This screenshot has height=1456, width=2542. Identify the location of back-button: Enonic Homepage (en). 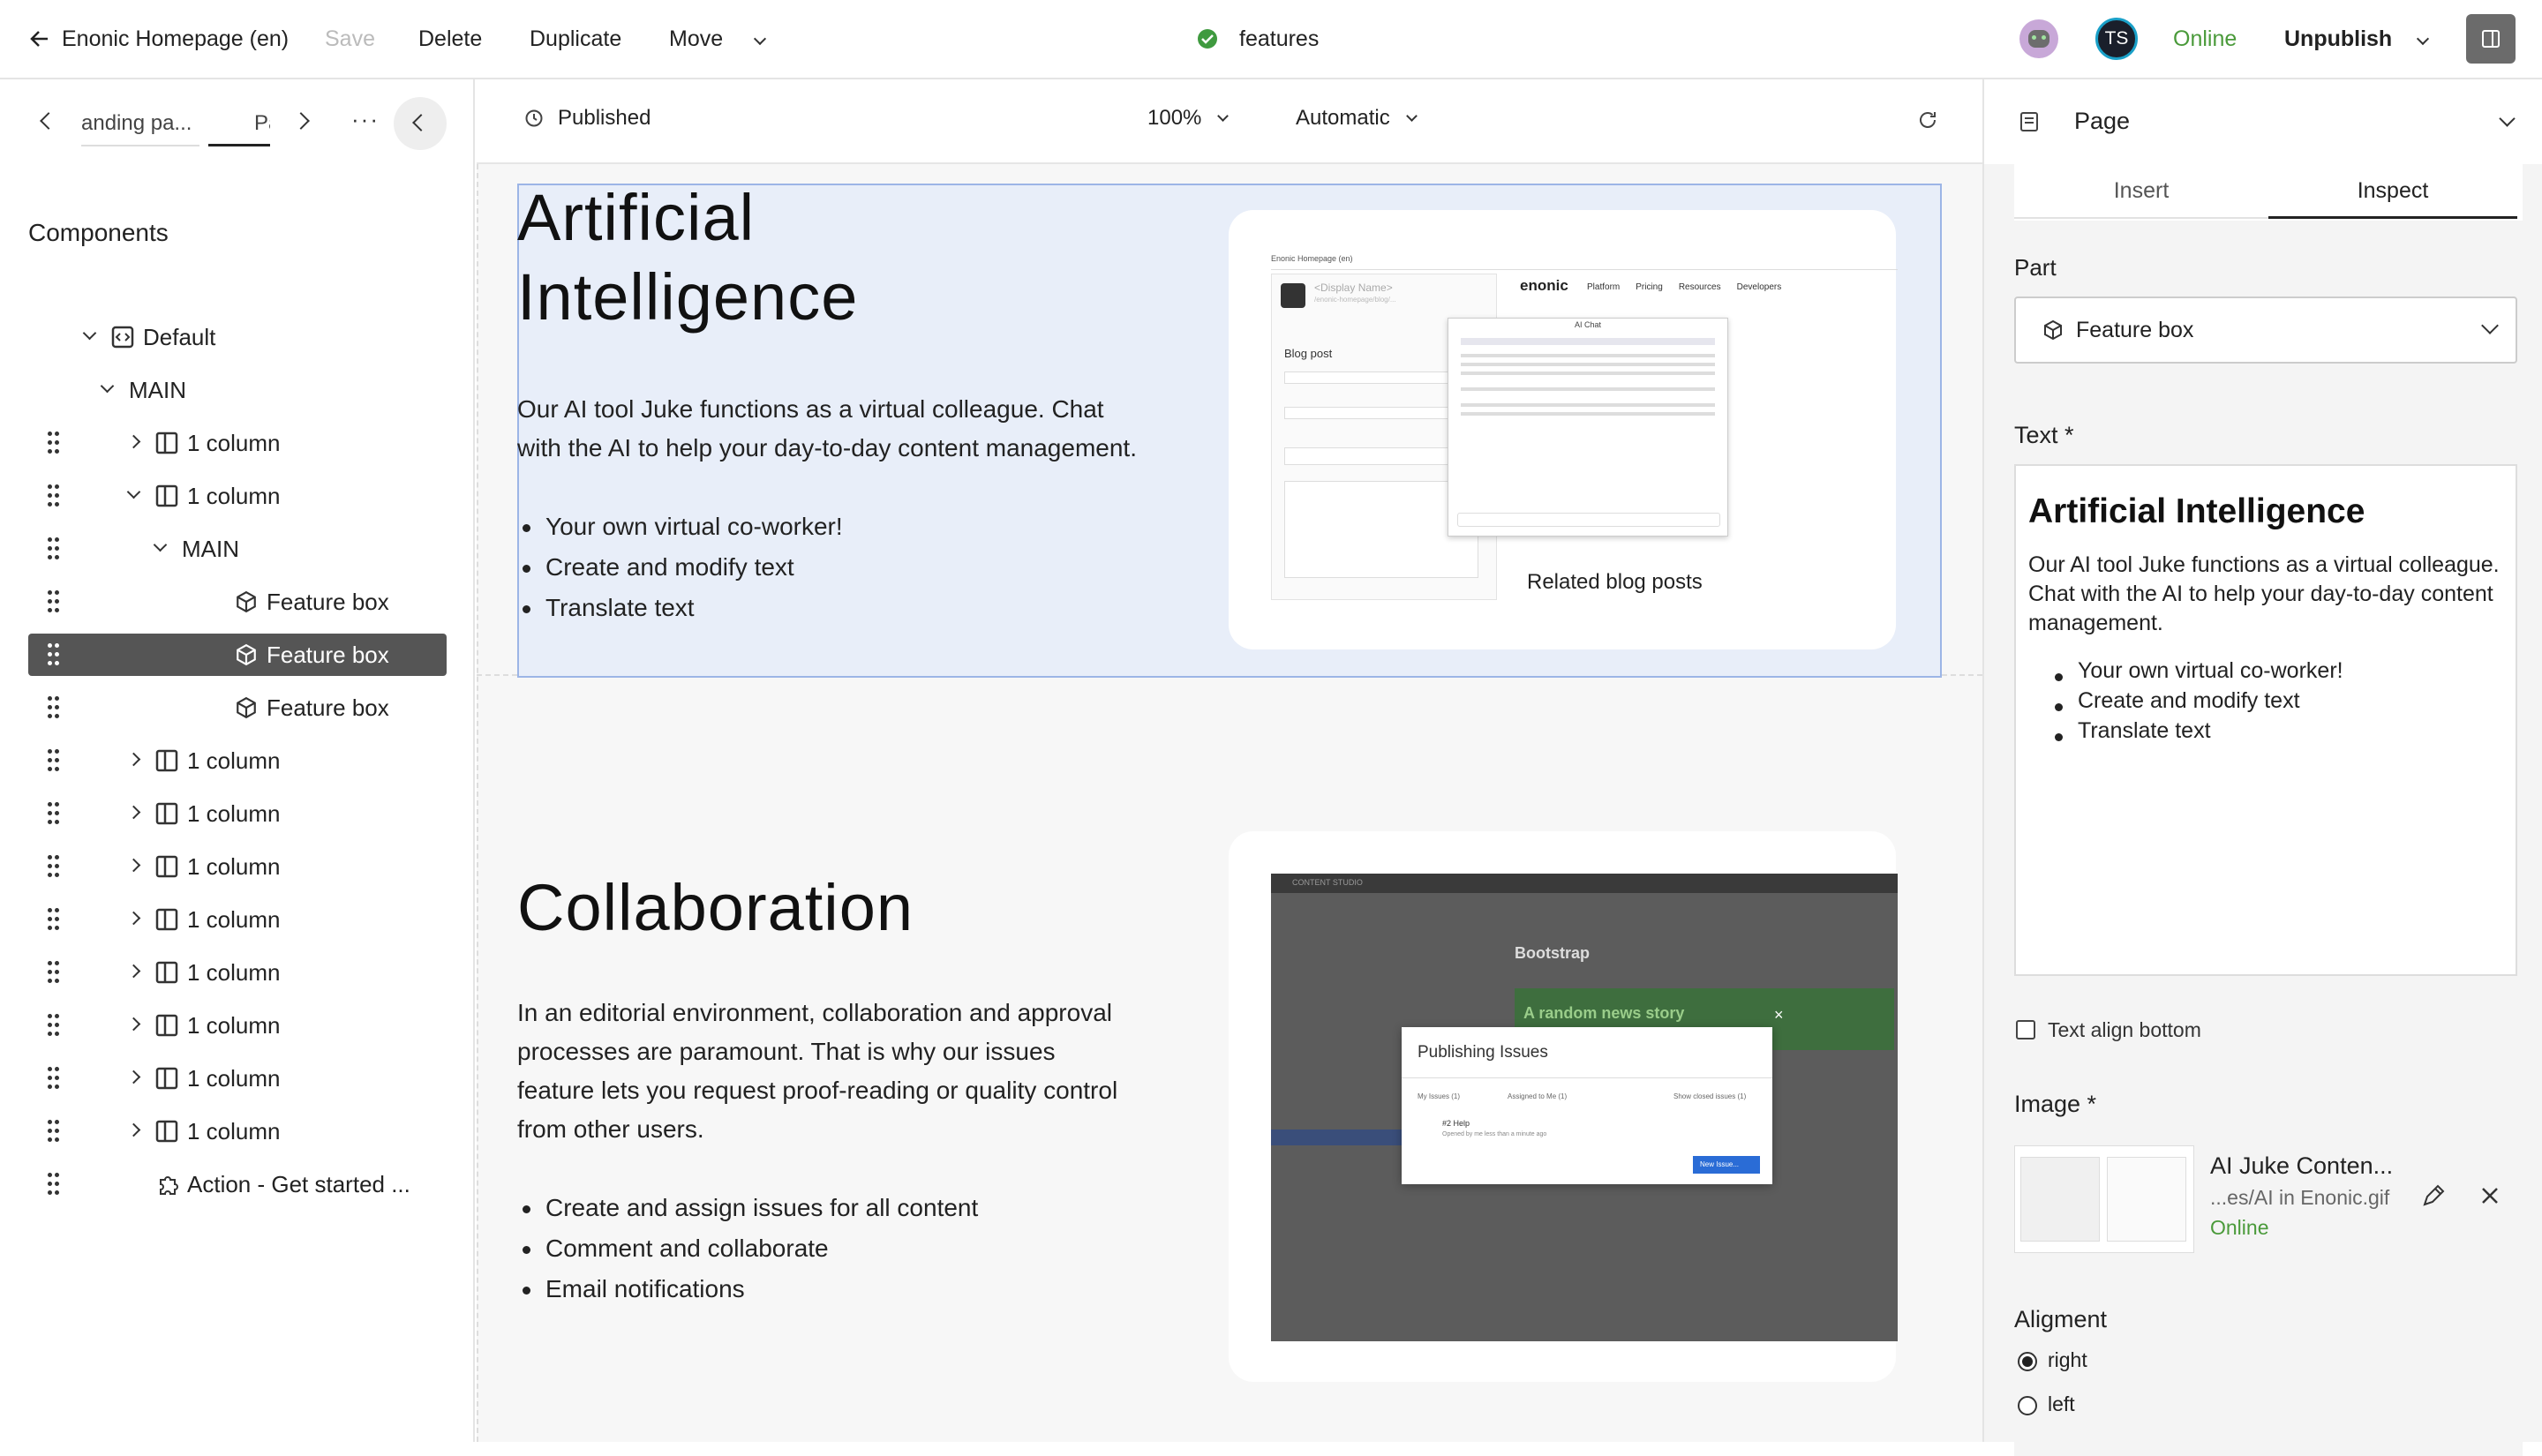
(159, 39).